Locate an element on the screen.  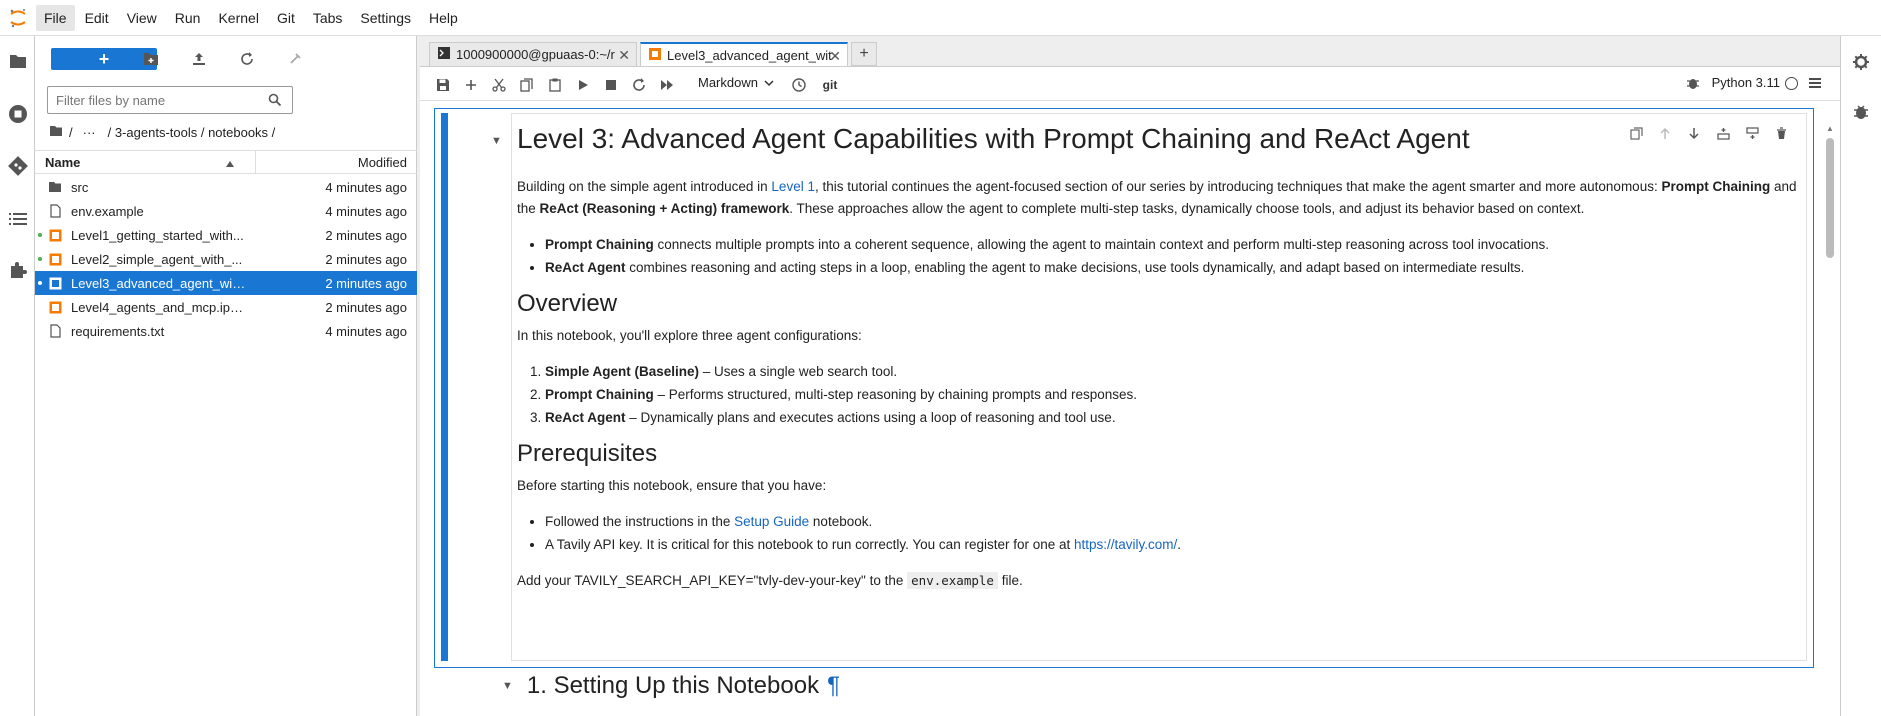
breadcrumb-root: / is located at coordinates (71, 132).